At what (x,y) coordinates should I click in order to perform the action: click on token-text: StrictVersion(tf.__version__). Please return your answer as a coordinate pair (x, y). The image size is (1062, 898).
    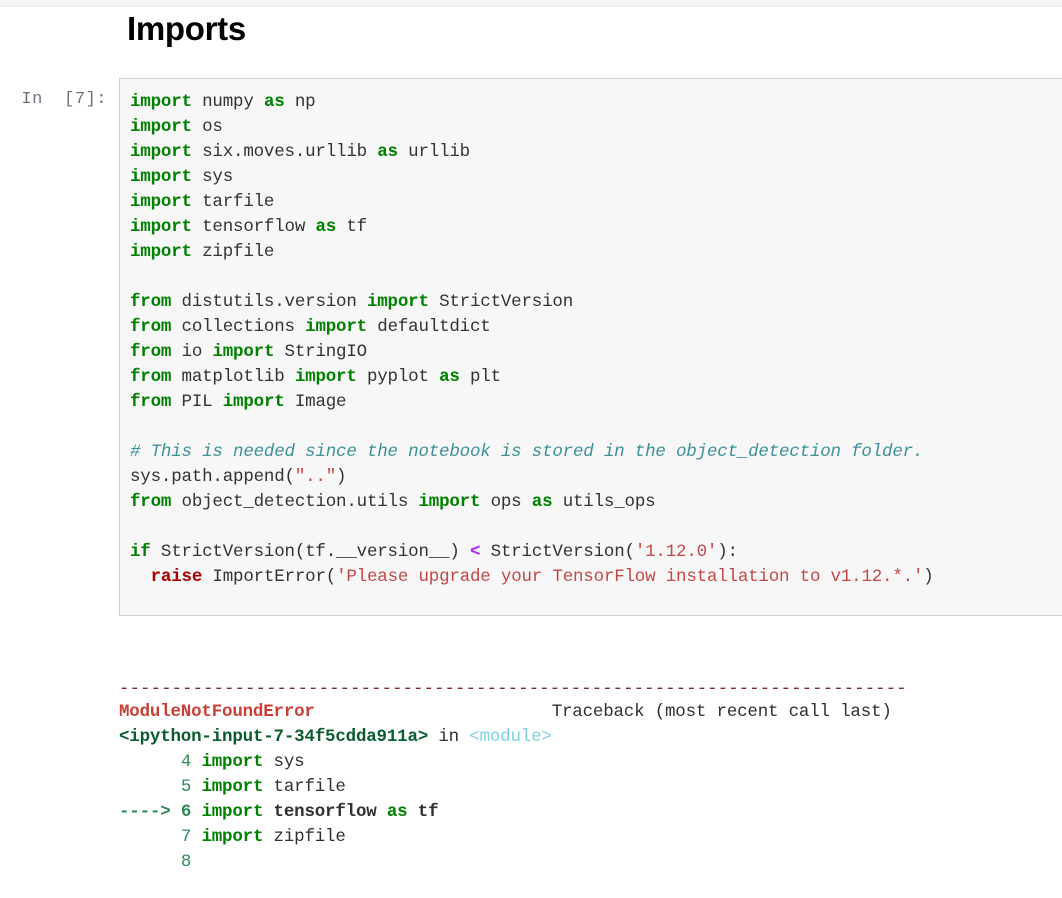
    Looking at the image, I should click on (310, 552).